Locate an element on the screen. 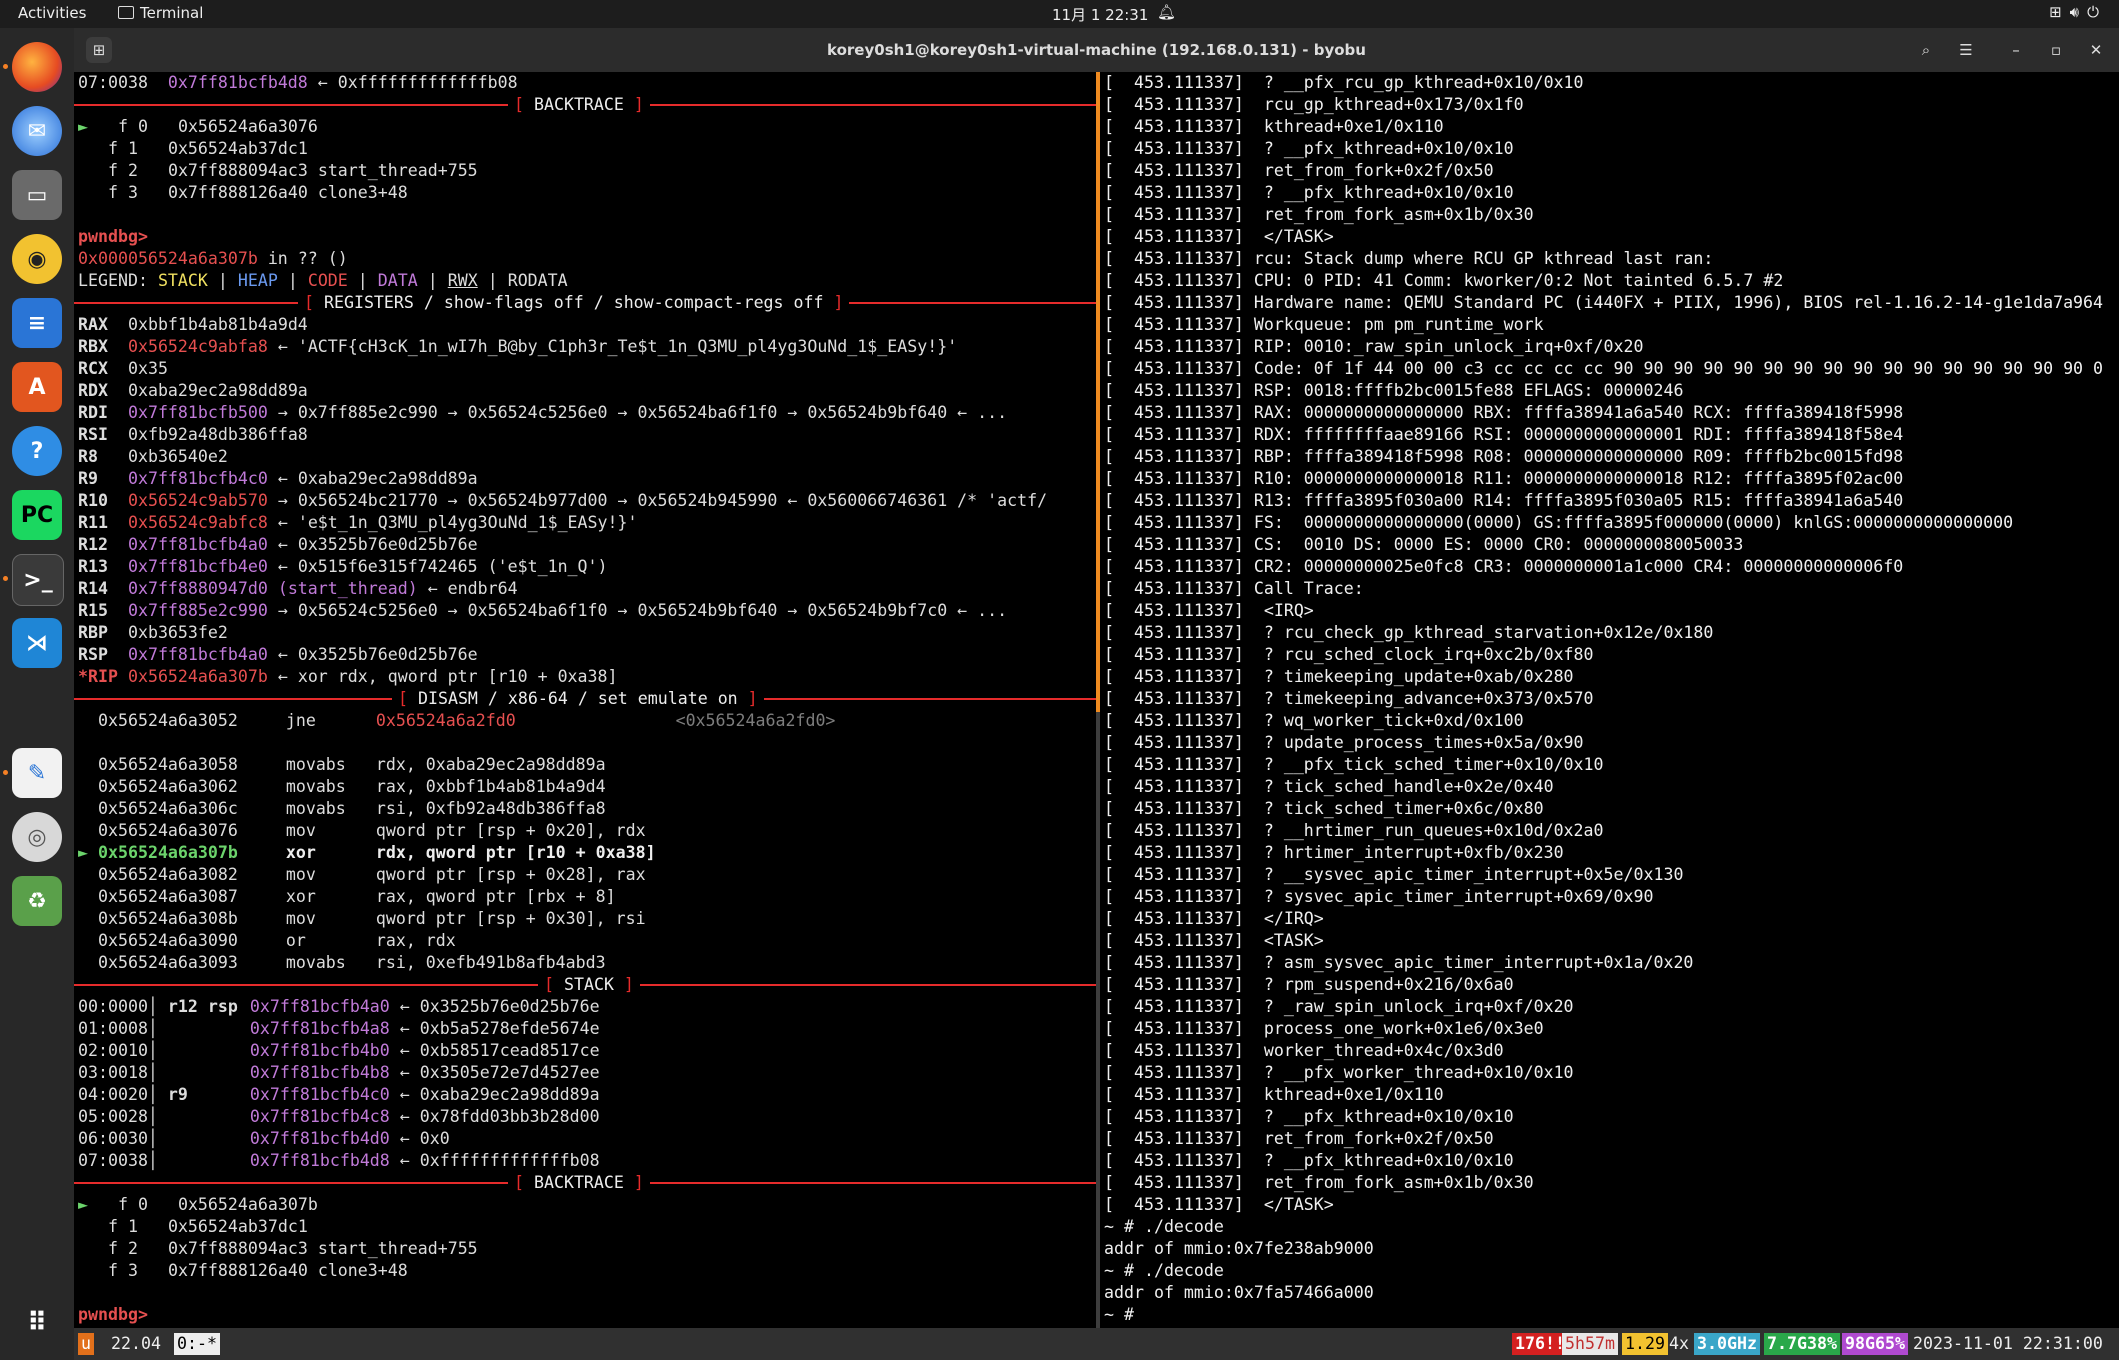 The image size is (2119, 1360). pycharm-icon: PC is located at coordinates (37, 515).